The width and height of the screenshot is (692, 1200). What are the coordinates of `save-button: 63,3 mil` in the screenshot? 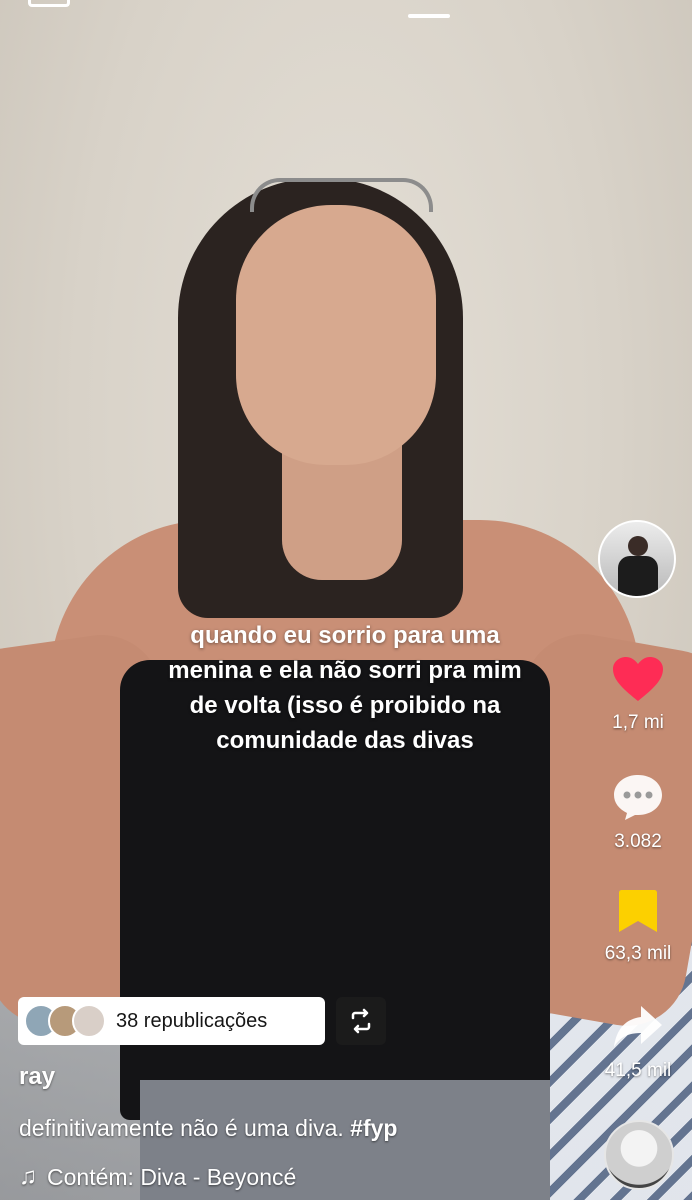 It's located at (638, 926).